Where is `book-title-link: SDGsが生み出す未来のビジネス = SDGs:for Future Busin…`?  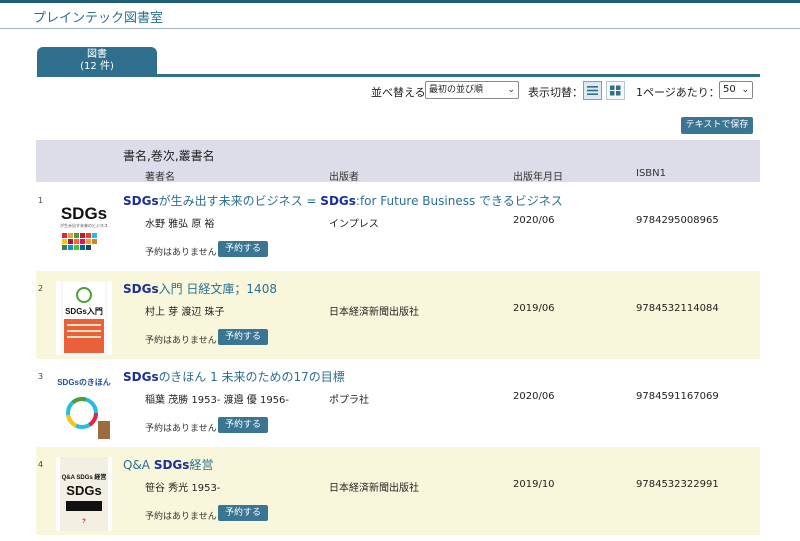 book-title-link: SDGsが生み出す未来のビジネス = SDGs:for Future Busin… is located at coordinates (343, 200).